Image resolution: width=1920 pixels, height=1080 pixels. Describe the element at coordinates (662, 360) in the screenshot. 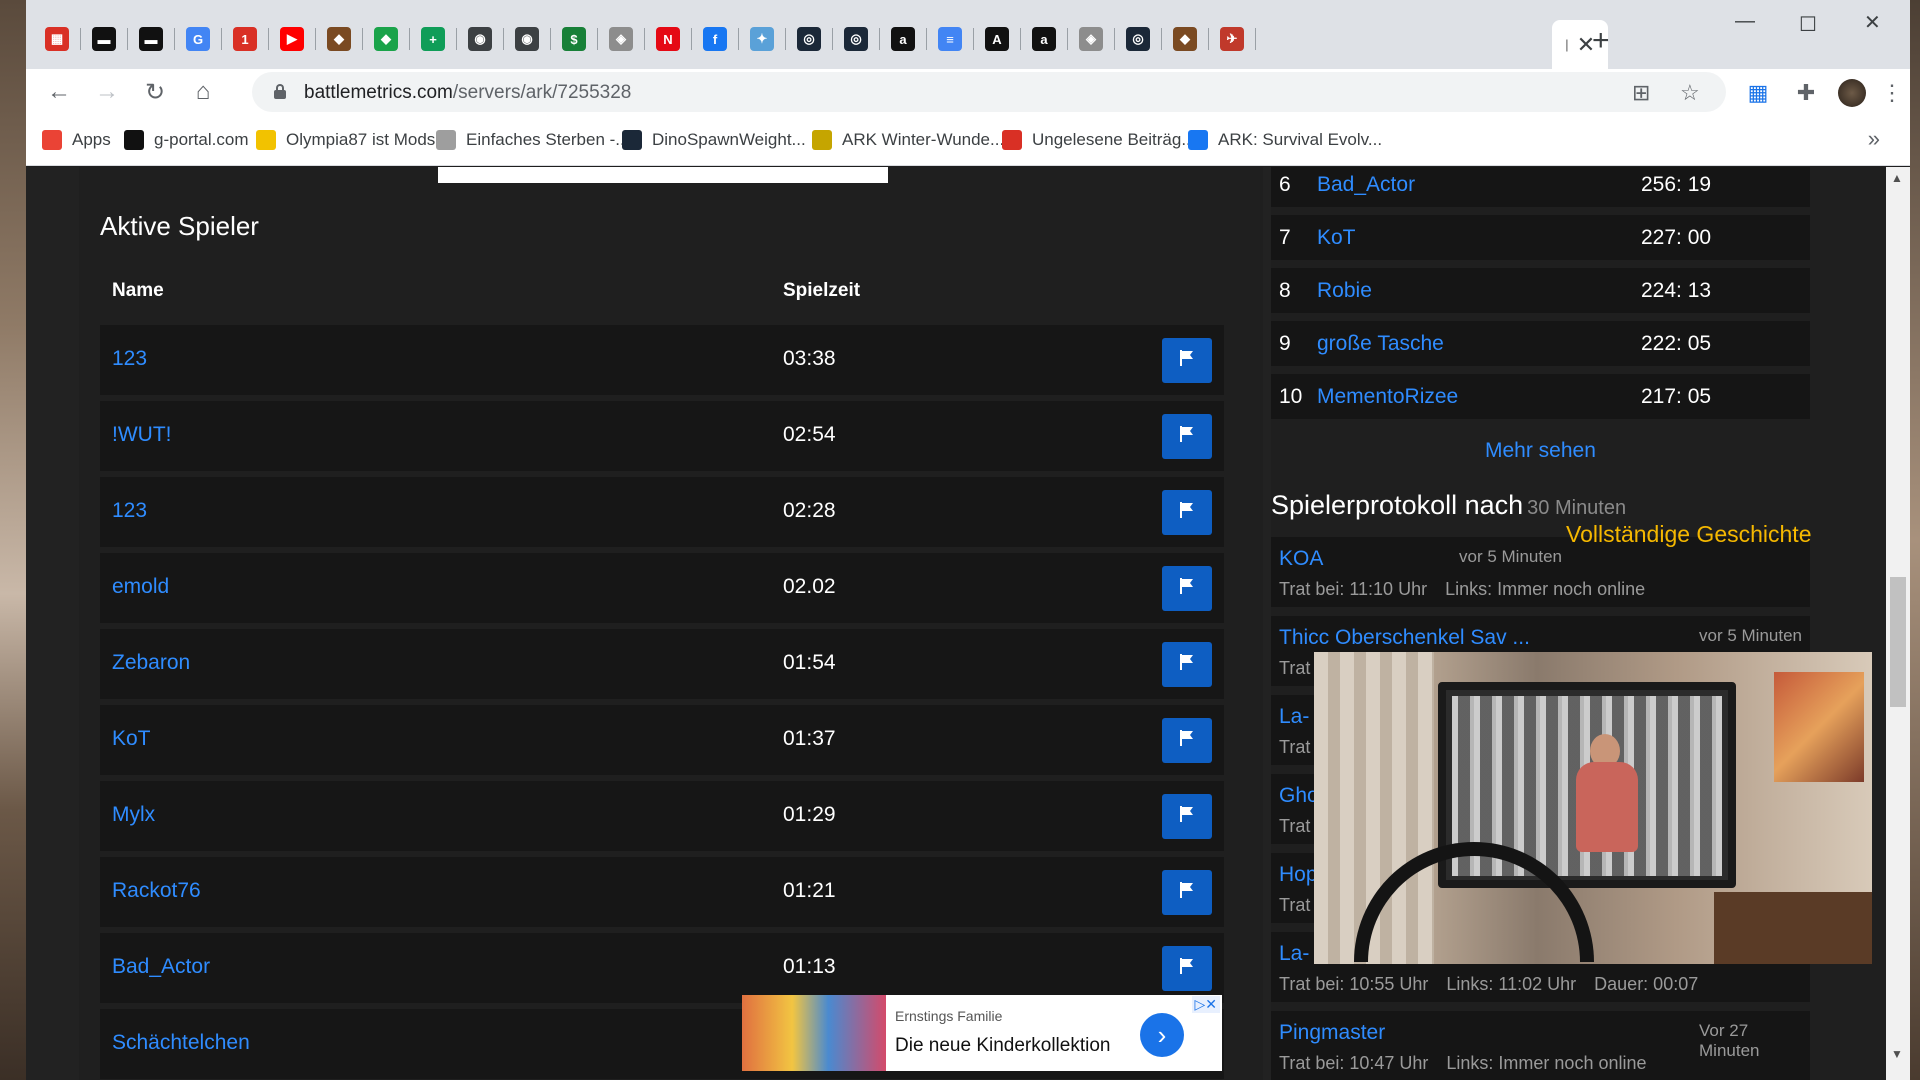

I see `table-row: 123 03:38` at that location.